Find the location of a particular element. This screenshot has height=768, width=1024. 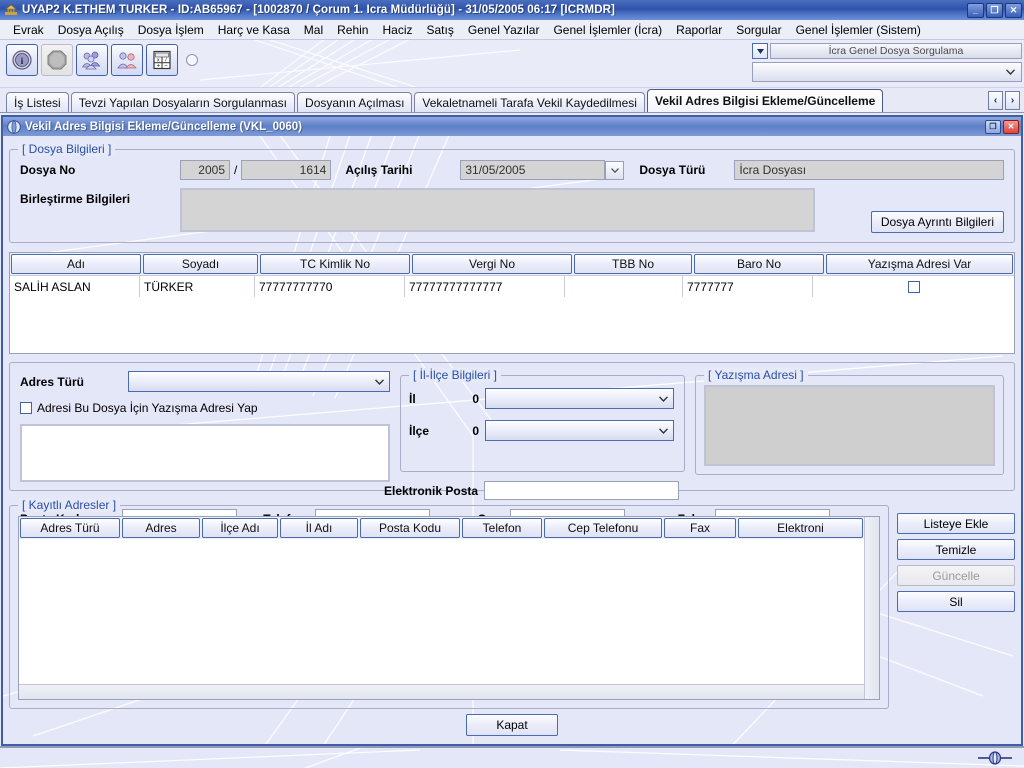

column-header-yazisma-adresi-var: Yazışma Adresi Var is located at coordinates (919, 264).